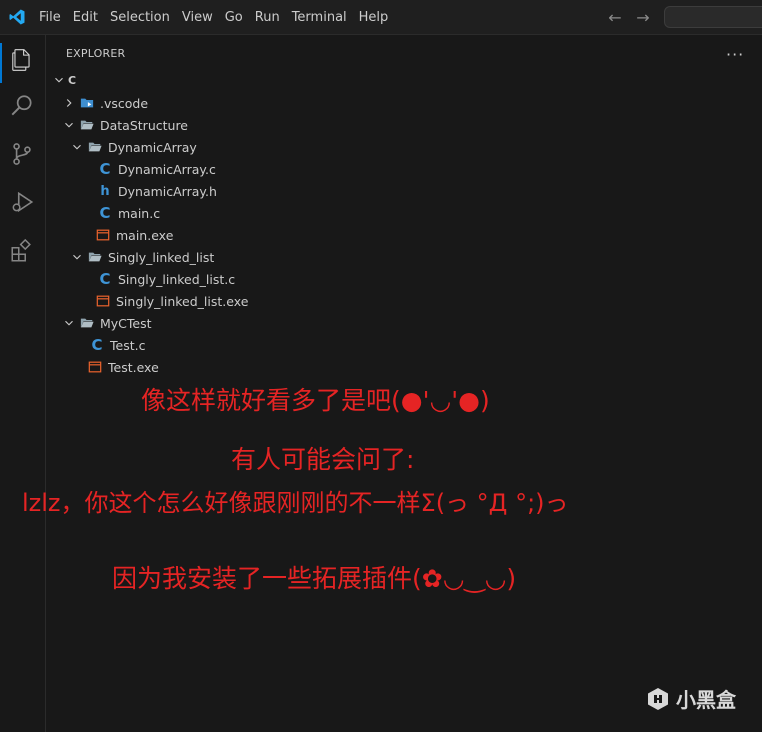 This screenshot has width=762, height=732. Describe the element at coordinates (87, 103) in the screenshot. I see `vscode-folder-icon` at that location.